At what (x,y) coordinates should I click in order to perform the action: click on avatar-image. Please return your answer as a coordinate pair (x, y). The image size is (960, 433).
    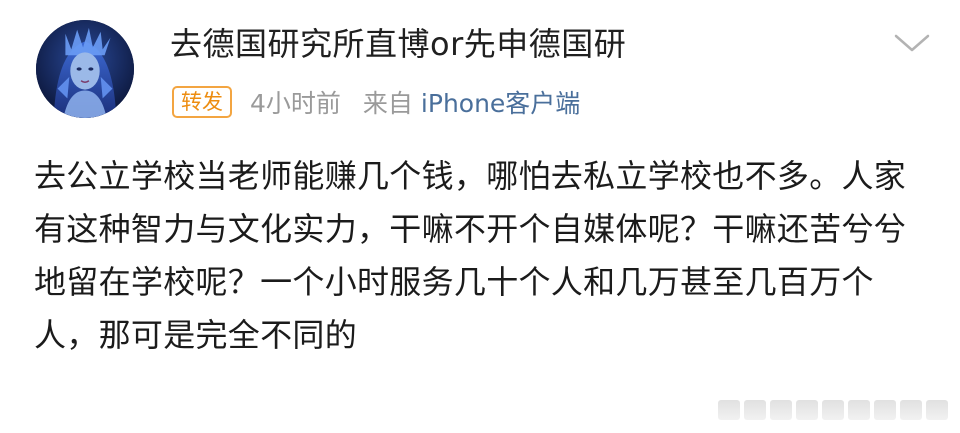
    Looking at the image, I should click on (85, 69).